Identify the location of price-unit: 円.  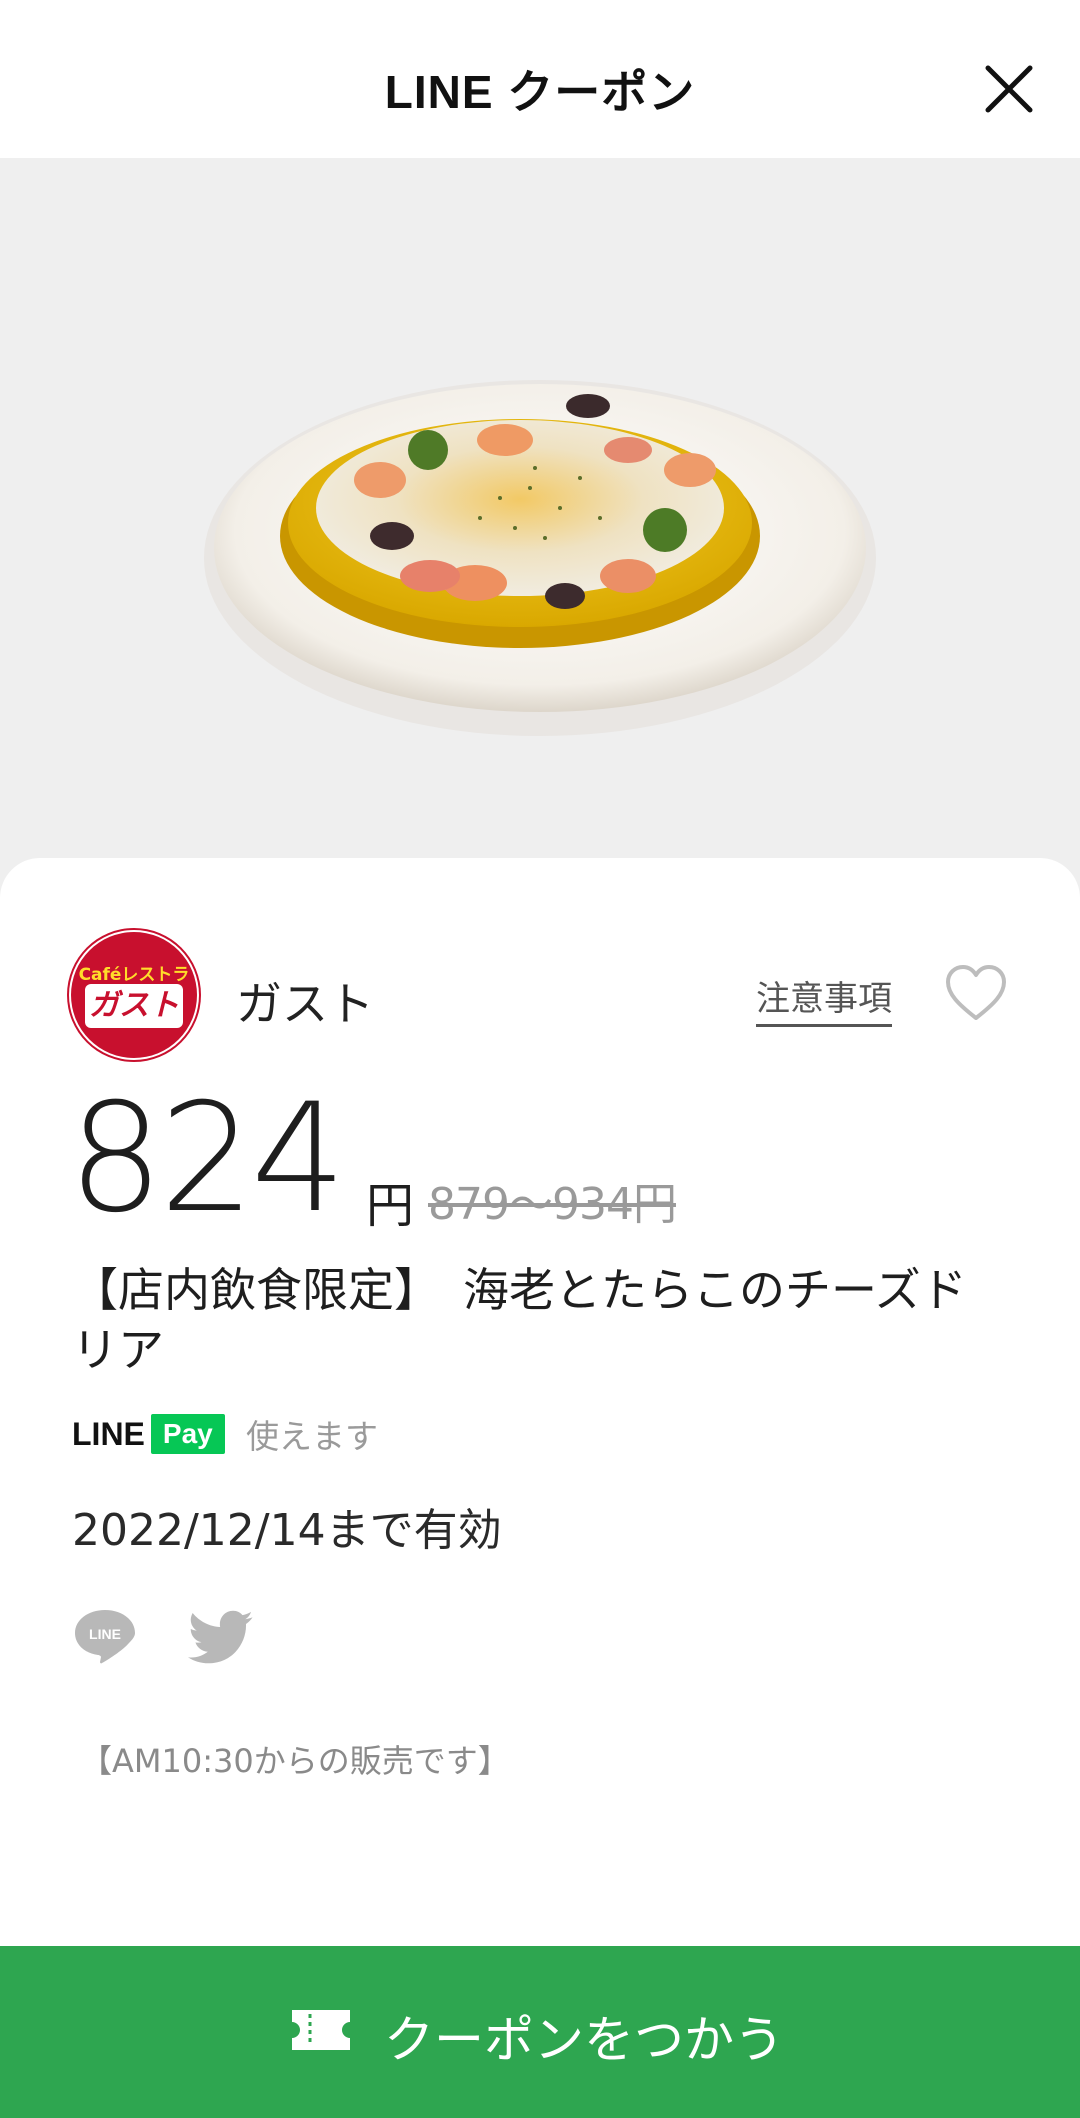
(390, 1206).